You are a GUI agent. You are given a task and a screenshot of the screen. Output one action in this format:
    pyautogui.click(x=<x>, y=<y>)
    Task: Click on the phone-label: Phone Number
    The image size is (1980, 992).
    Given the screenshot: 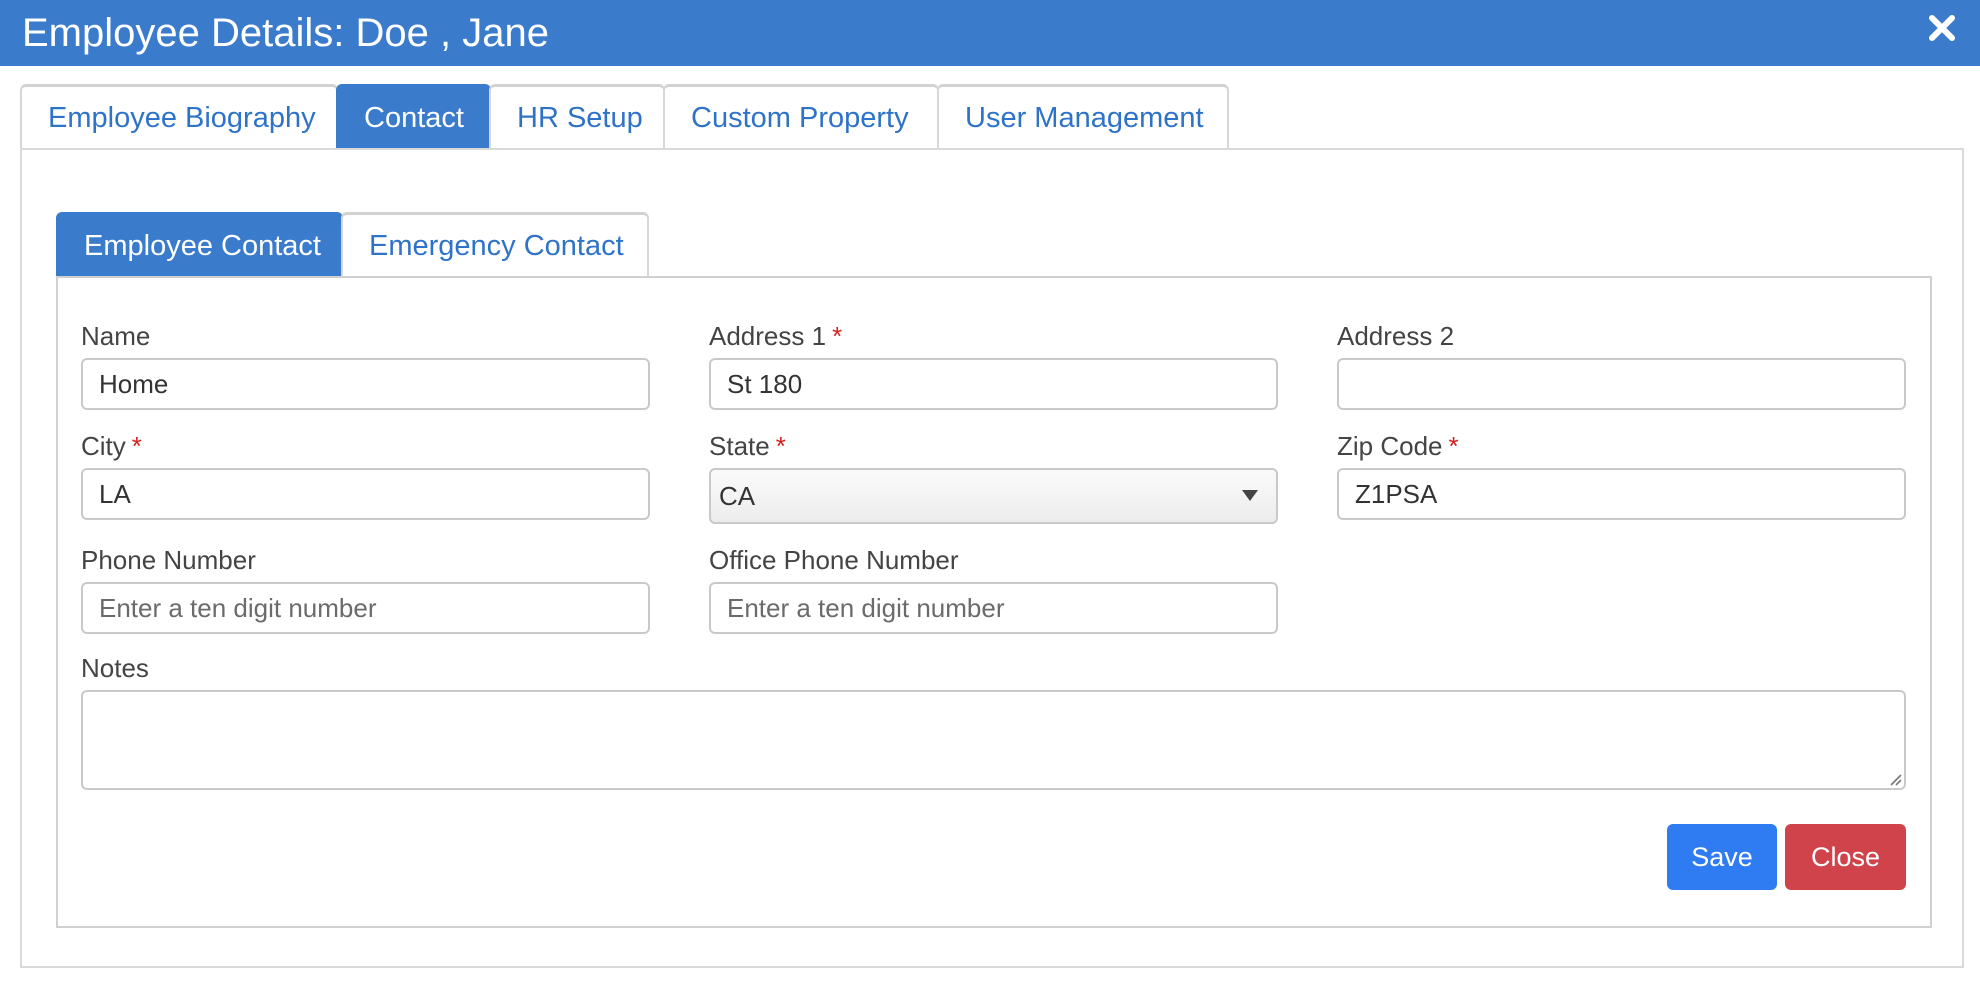 What is the action you would take?
    pyautogui.click(x=168, y=560)
    